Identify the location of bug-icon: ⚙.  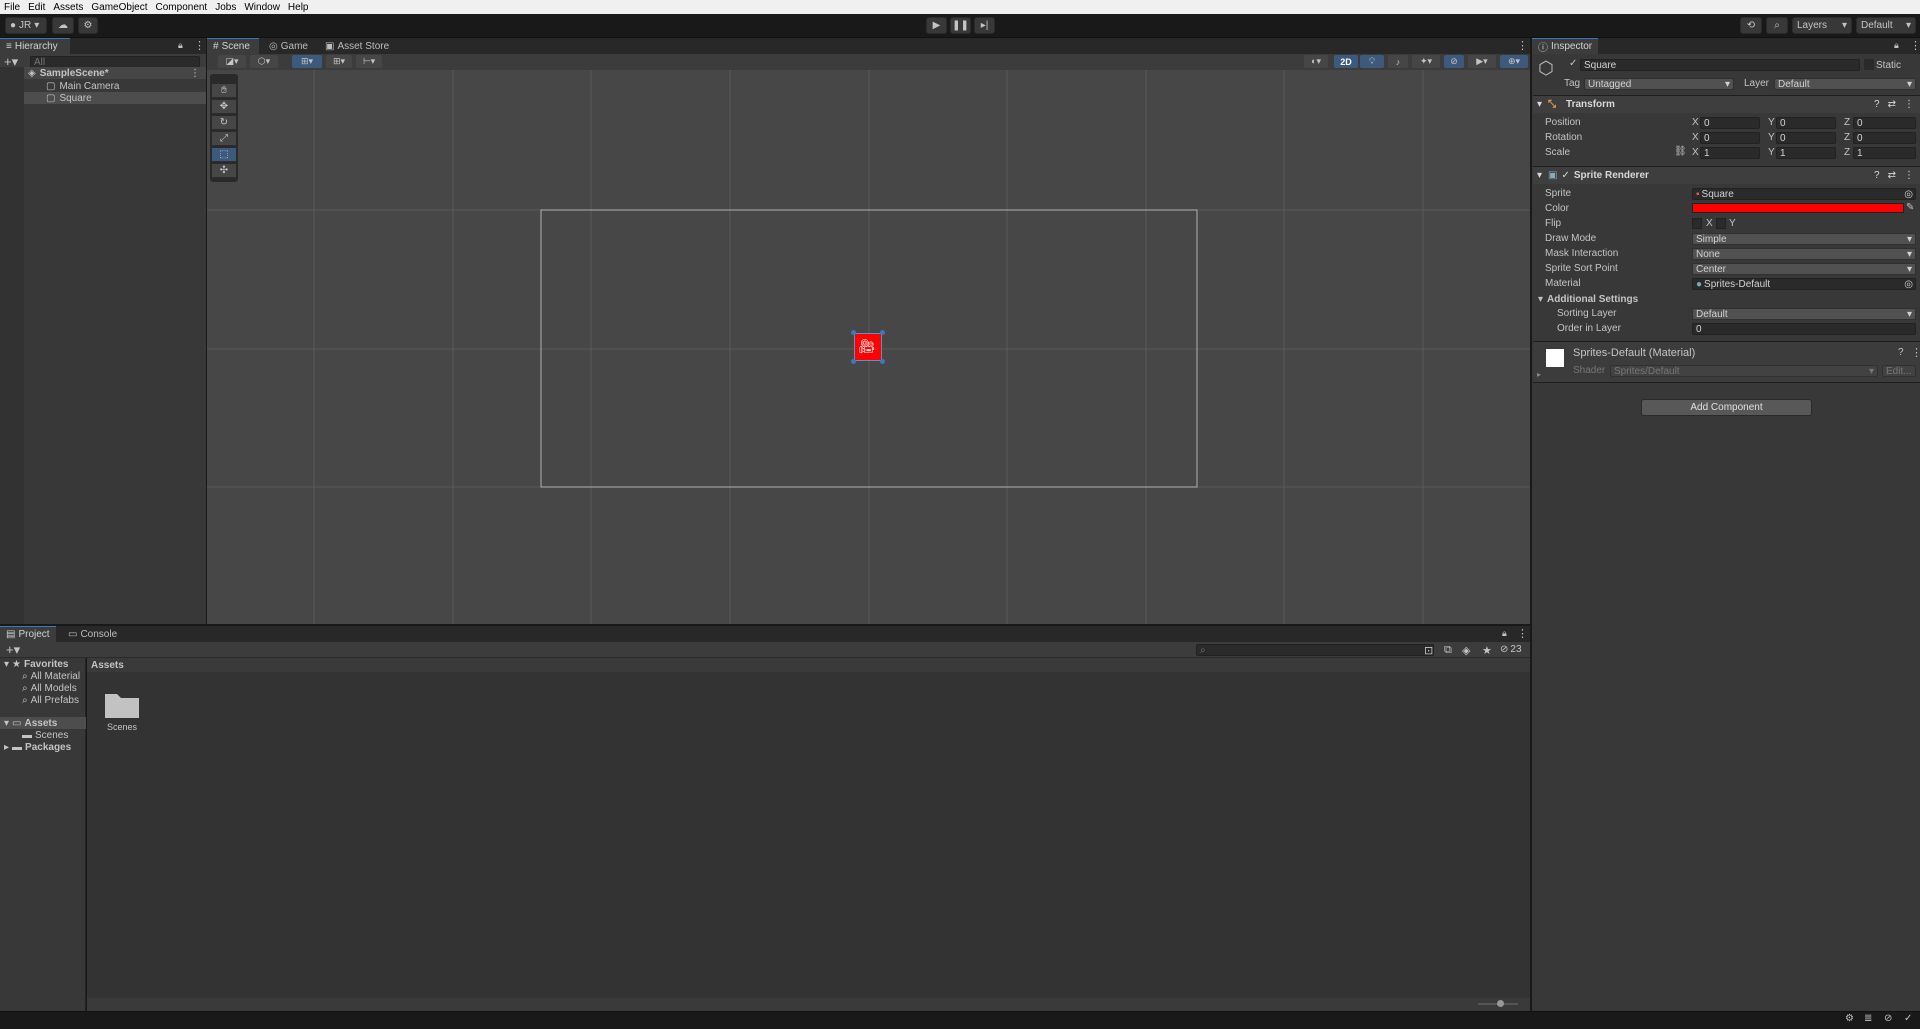
(1849, 1018).